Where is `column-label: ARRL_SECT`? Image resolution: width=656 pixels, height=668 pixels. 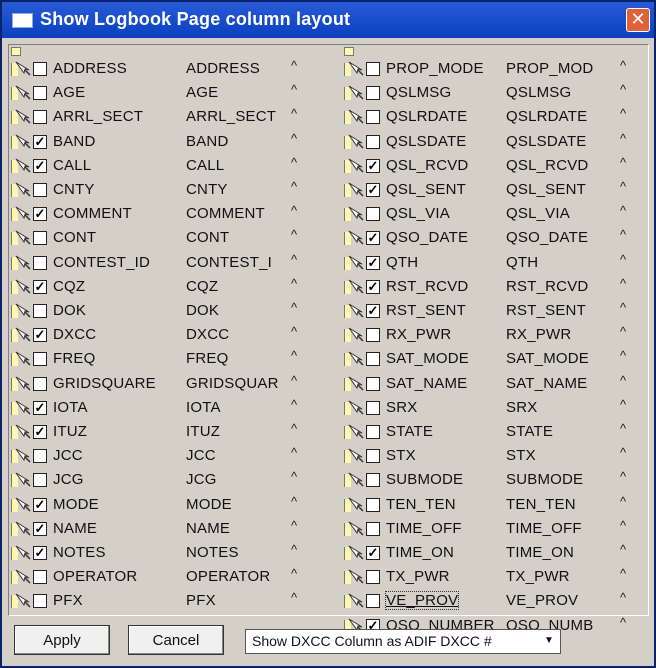 column-label: ARRL_SECT is located at coordinates (231, 116).